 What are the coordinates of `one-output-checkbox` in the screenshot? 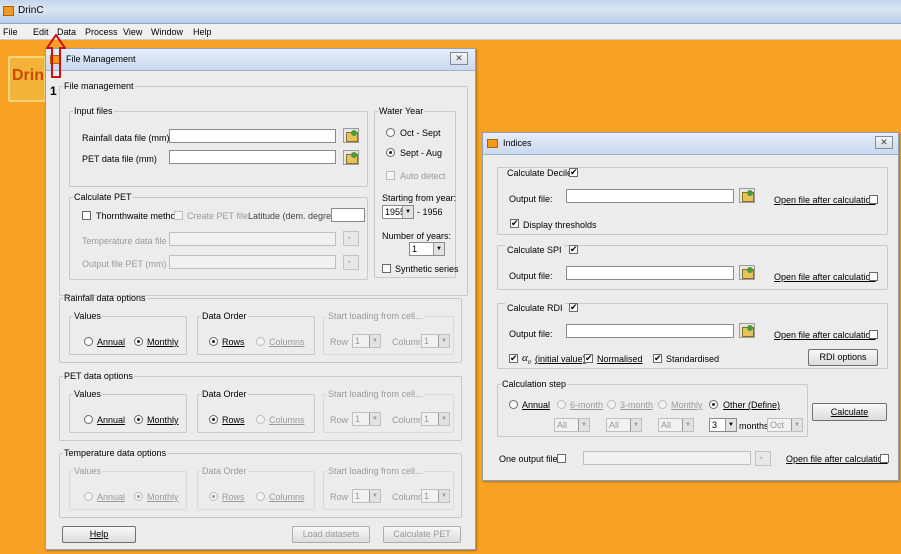 It's located at (561, 458).